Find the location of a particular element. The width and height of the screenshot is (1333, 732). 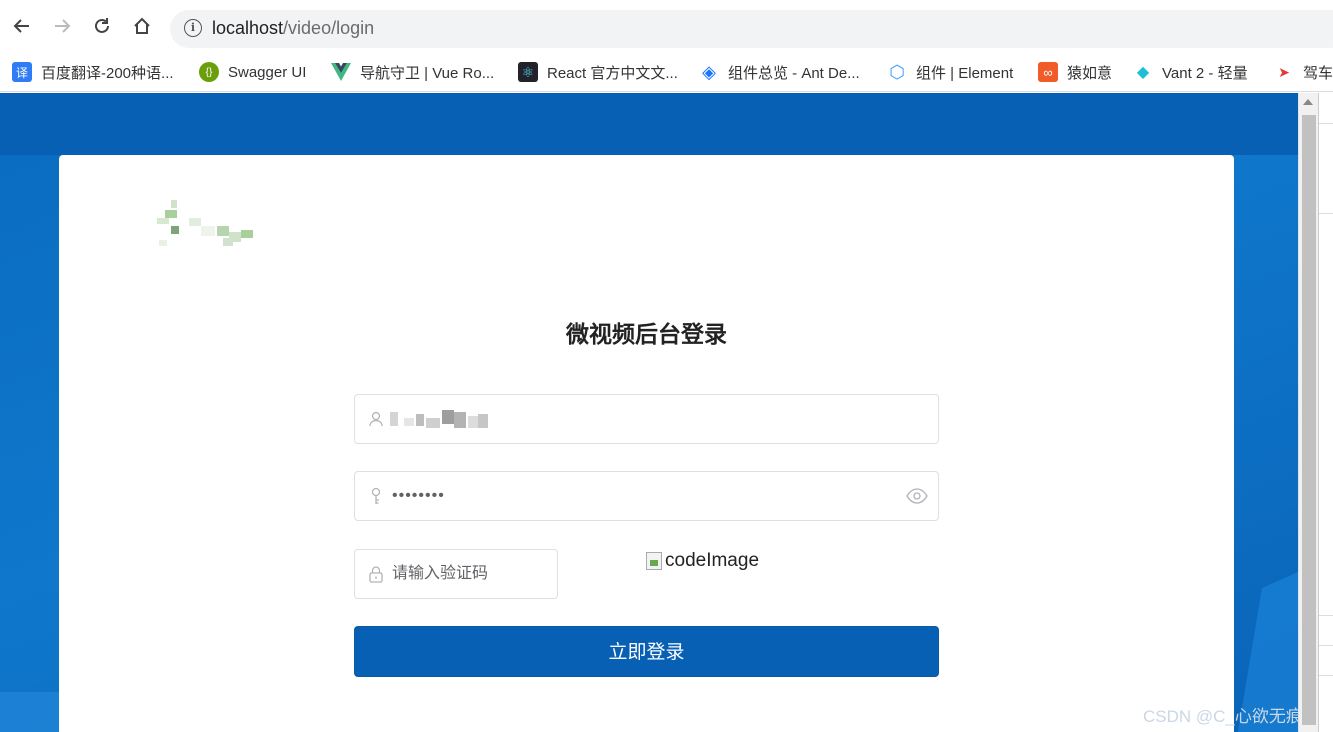

bookmark-element: ⬡ 组件 | Element is located at coordinates (950, 72).